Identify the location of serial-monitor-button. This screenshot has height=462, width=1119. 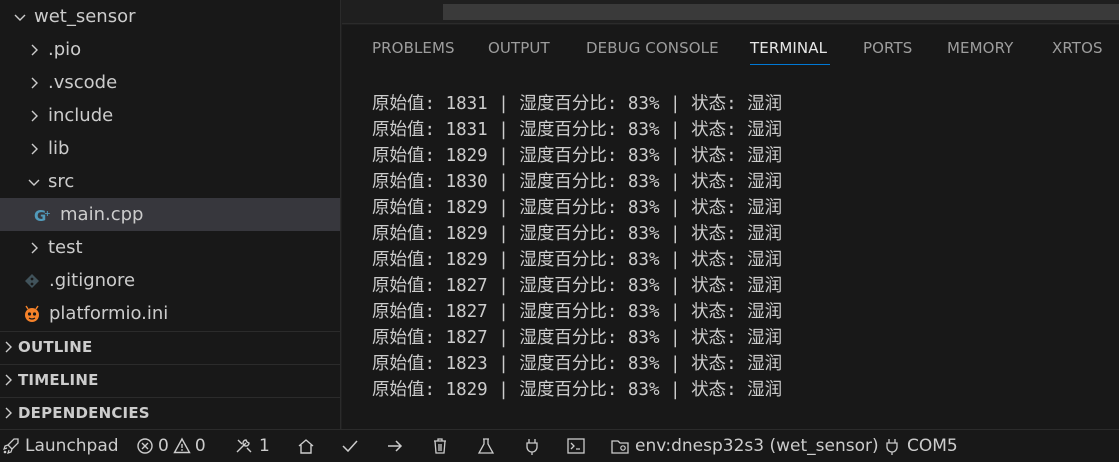
(532, 446).